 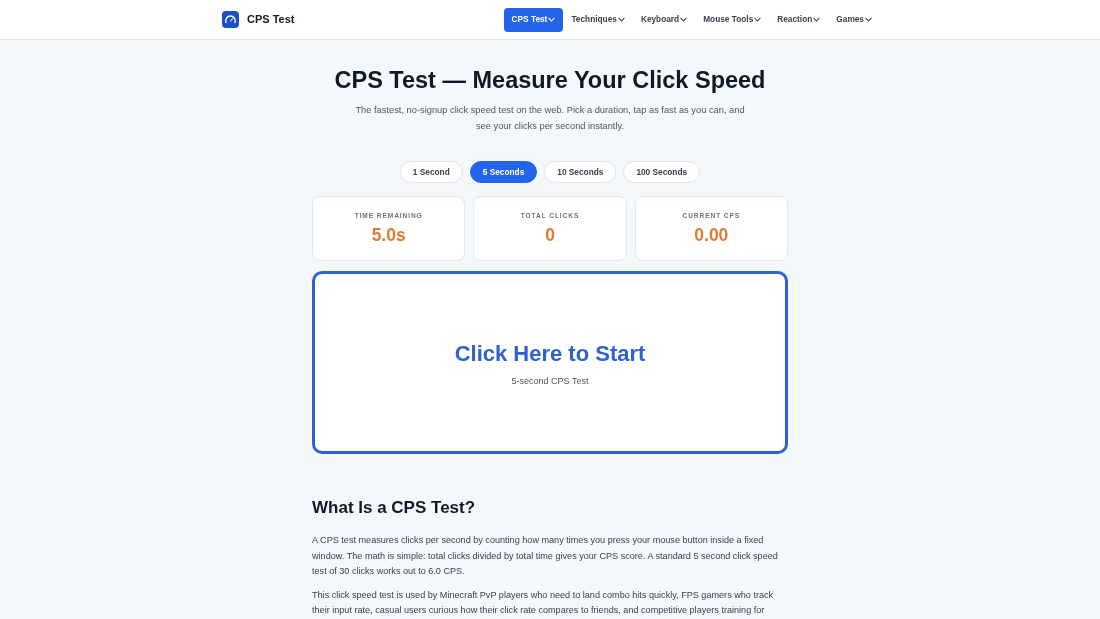 What do you see at coordinates (543, 603) in the screenshot?
I see `body-paragraph: This click speed test is used by Minecraft PvP players who need to land combo hits quickly, FPS gamers who track their input rate, casual users curious how their click rate compares to friends, and competitive players training for` at bounding box center [543, 603].